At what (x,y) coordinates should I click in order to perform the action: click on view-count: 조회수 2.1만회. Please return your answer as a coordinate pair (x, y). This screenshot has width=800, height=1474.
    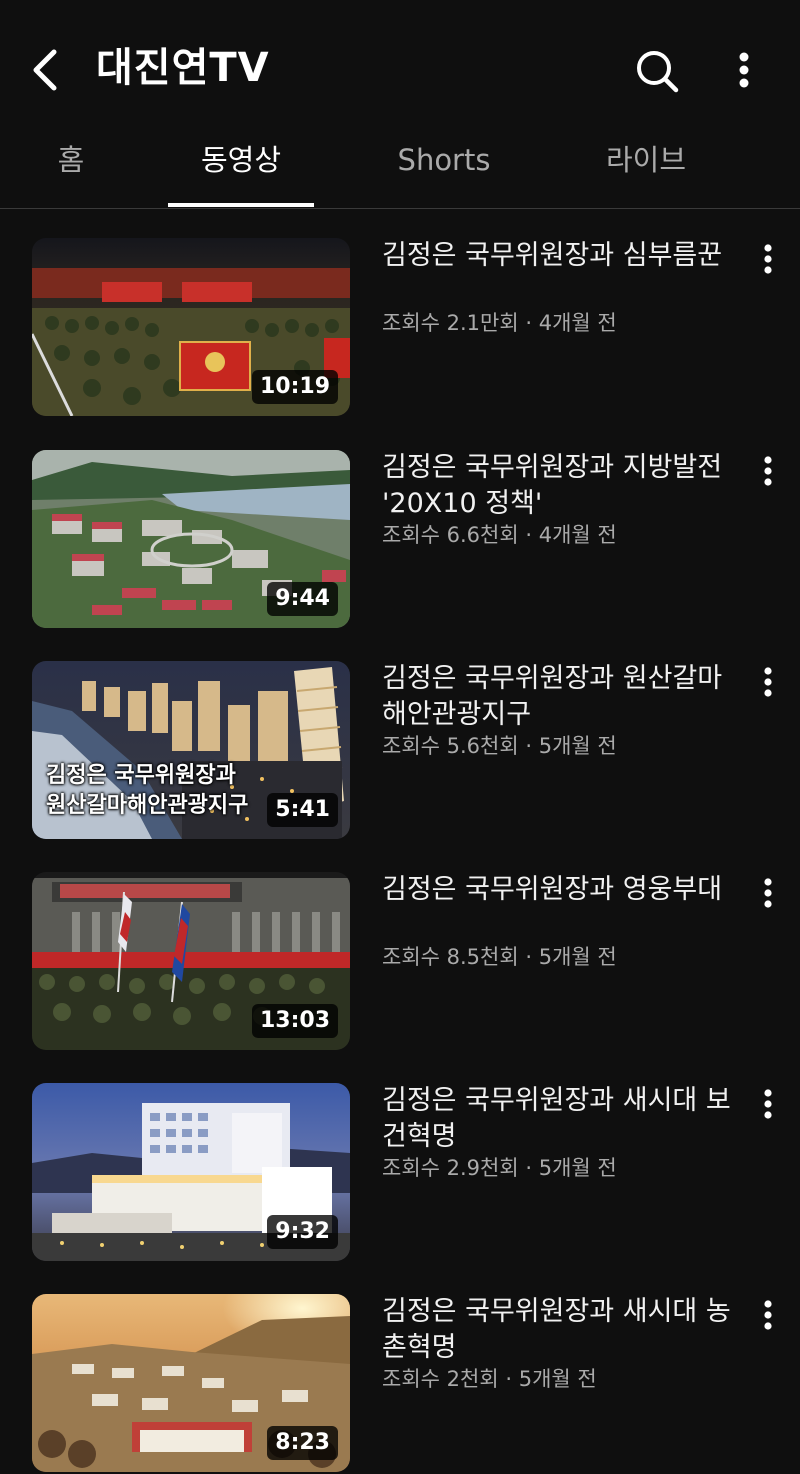
    Looking at the image, I should click on (450, 323).